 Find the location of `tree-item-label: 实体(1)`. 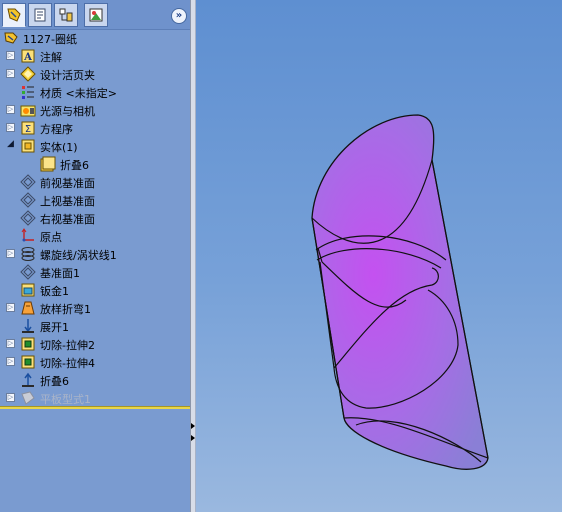

tree-item-label: 实体(1) is located at coordinates (59, 147).